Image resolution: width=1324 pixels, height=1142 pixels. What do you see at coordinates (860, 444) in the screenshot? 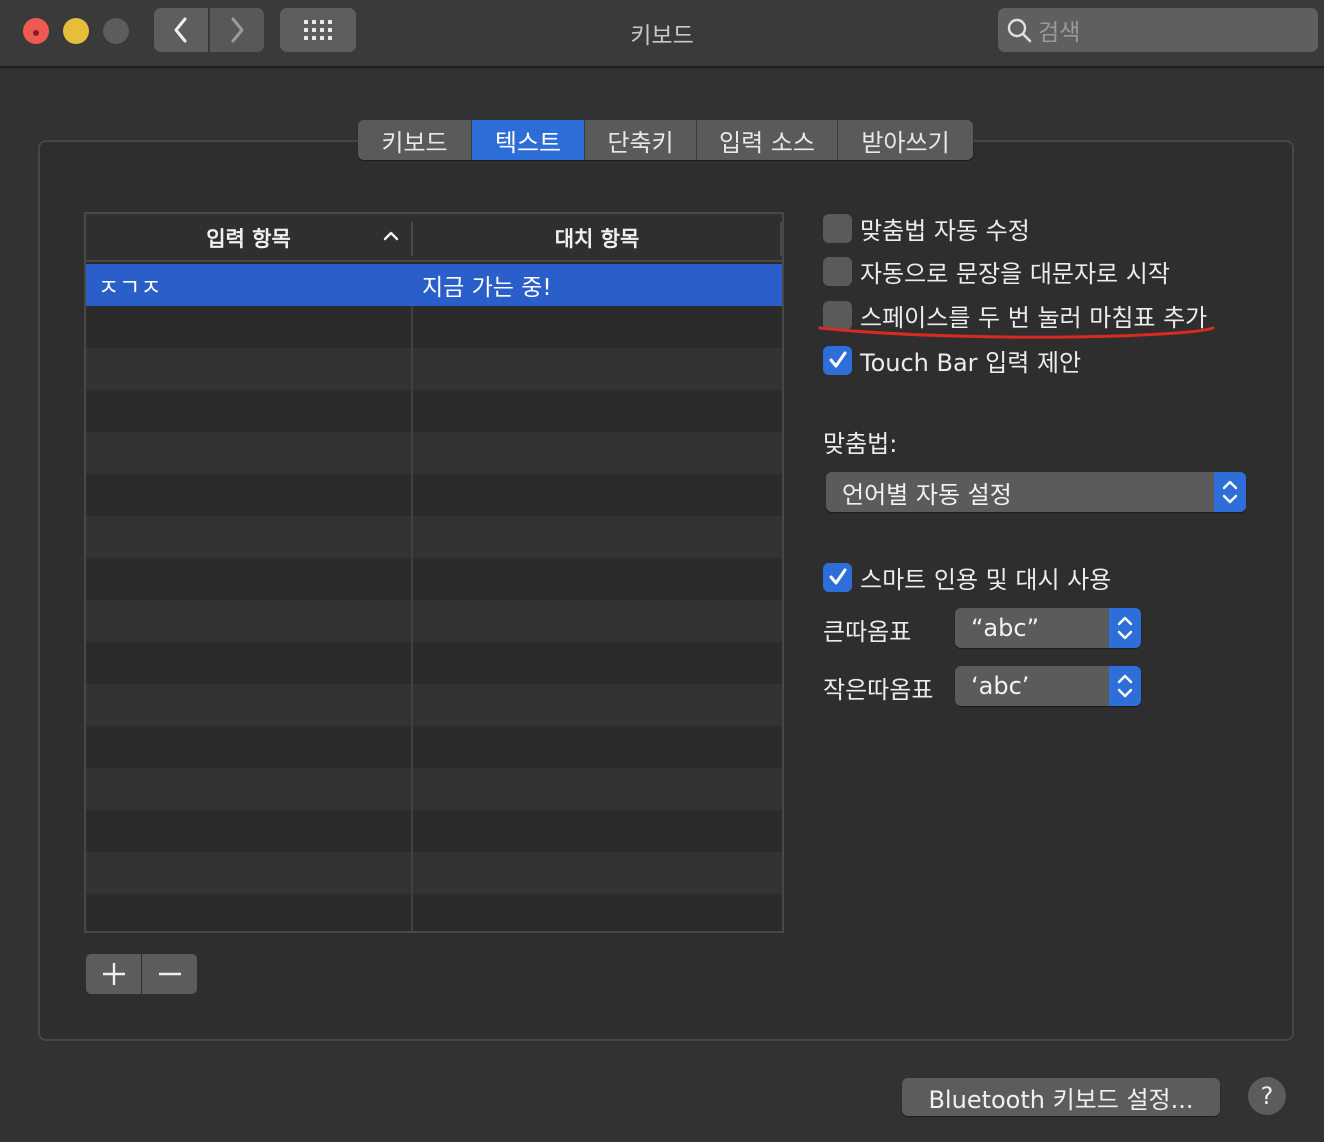
I see `spelling-label: 맞춤법:` at bounding box center [860, 444].